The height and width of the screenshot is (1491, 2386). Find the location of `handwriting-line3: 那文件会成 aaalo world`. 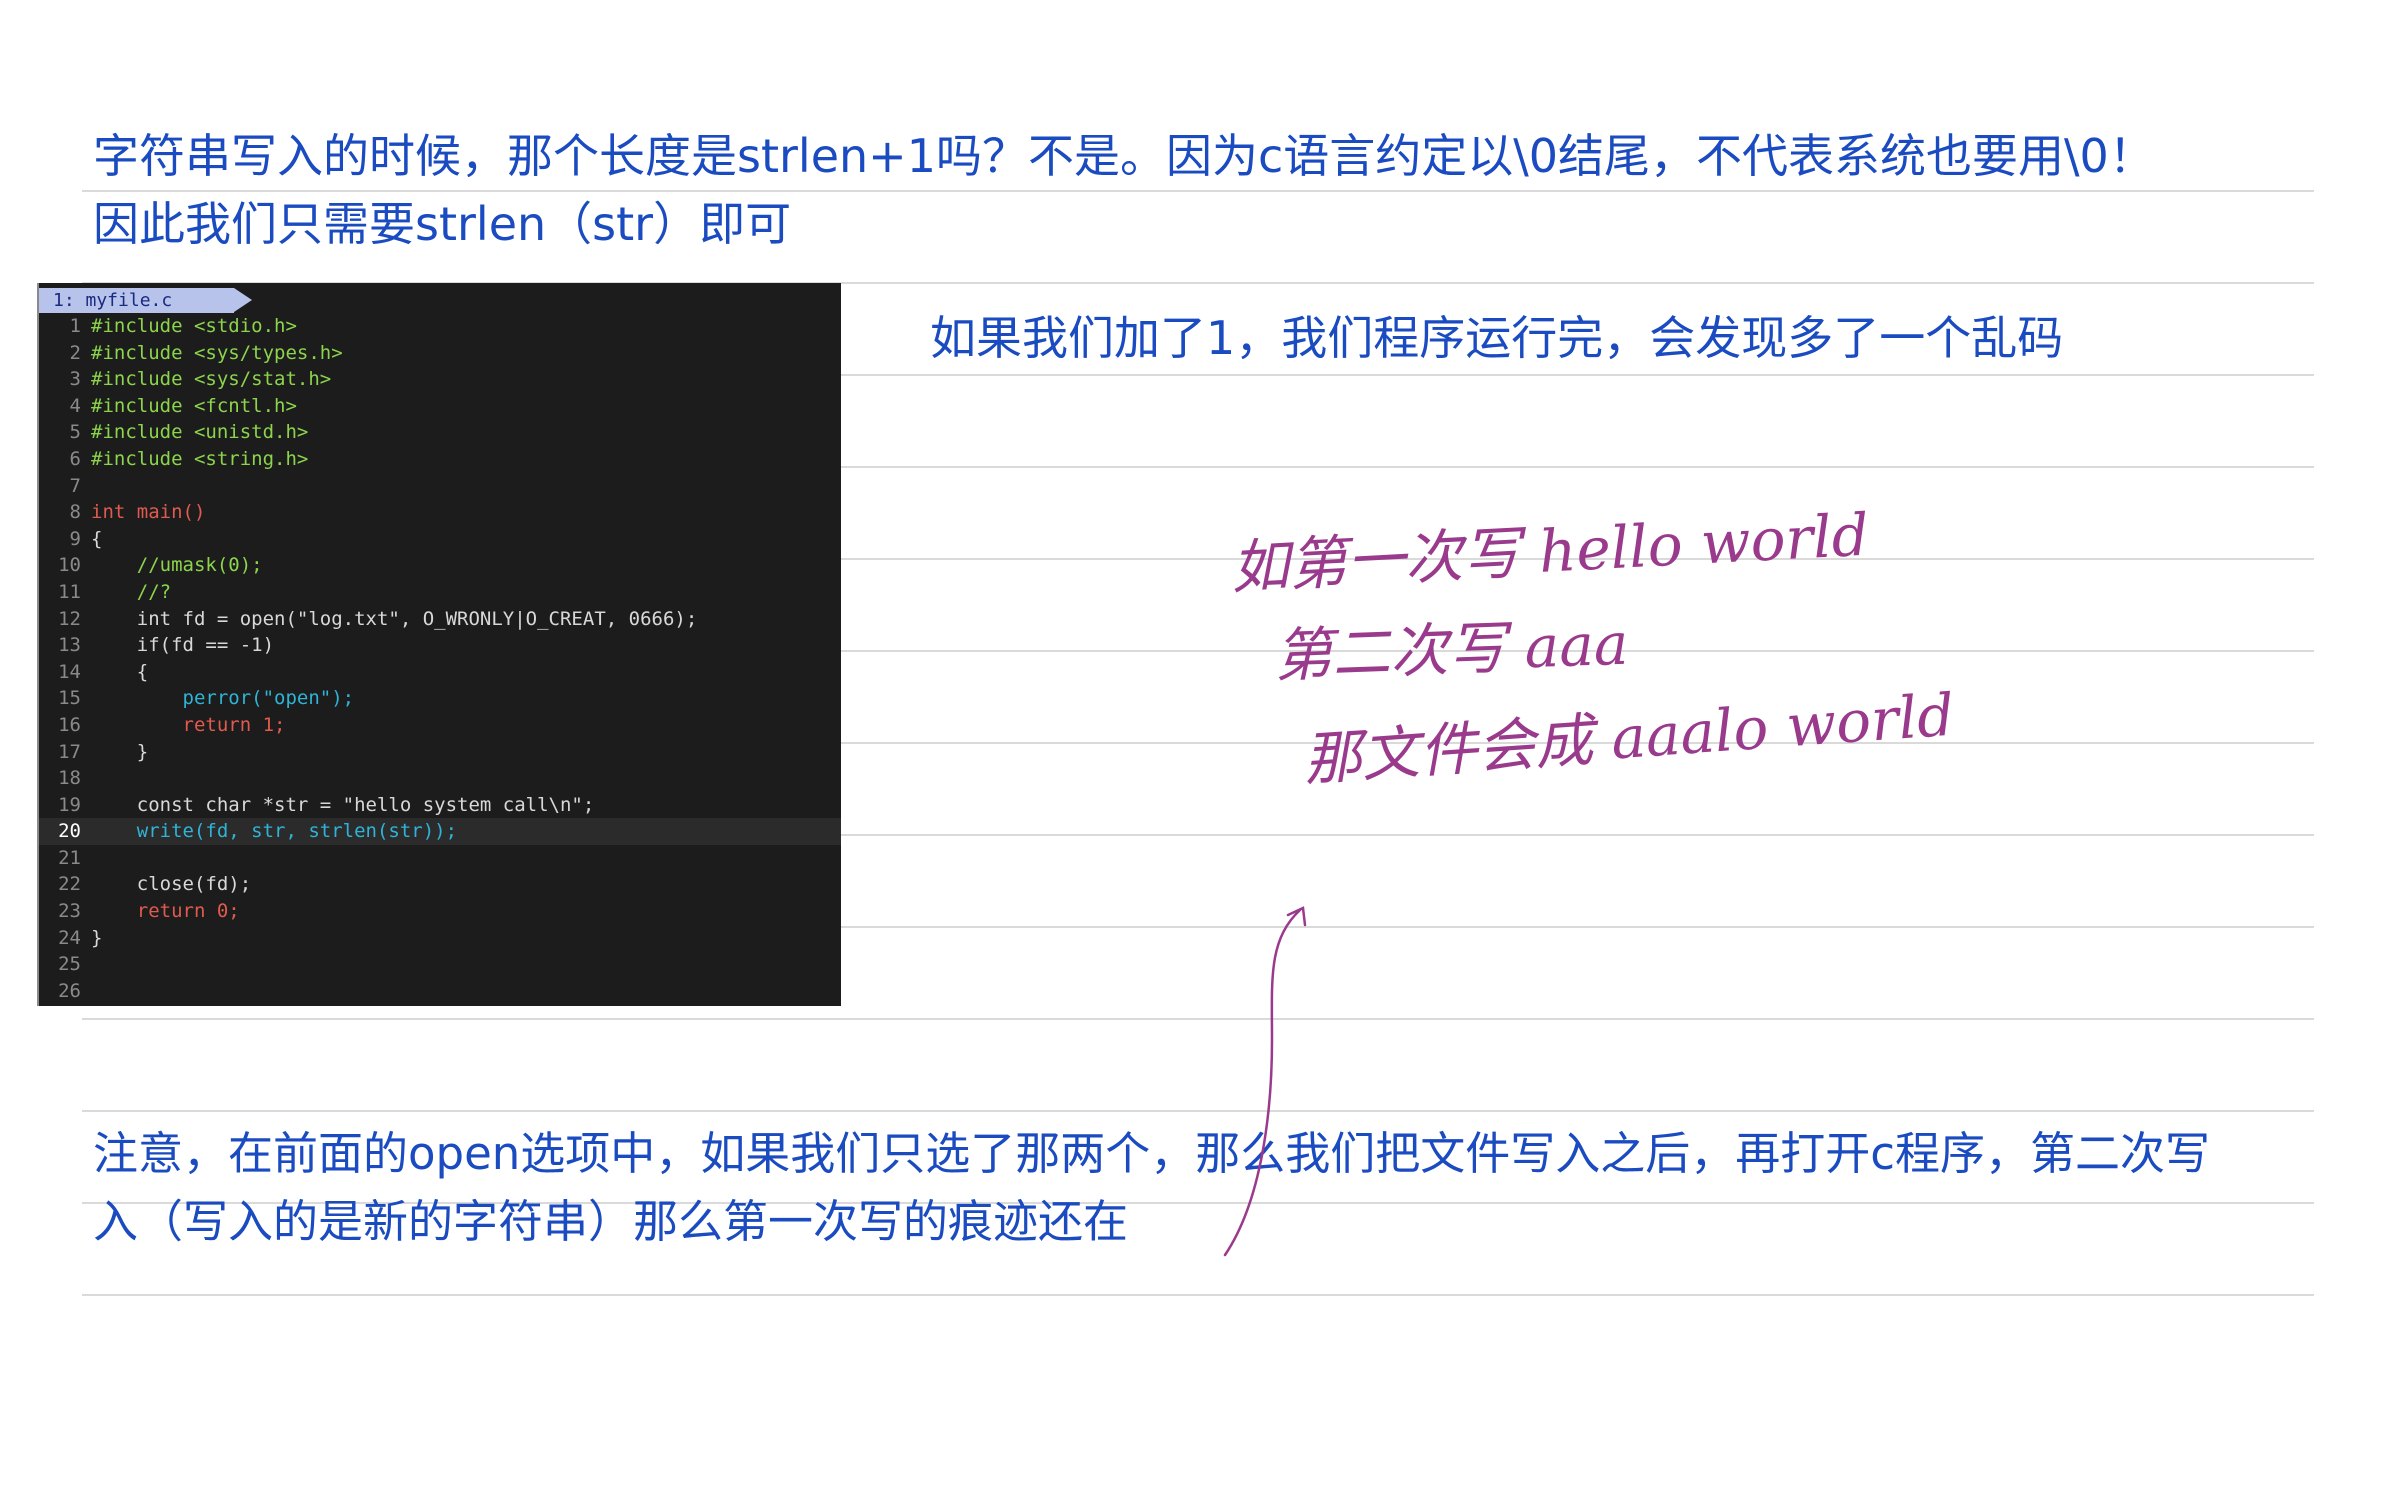

handwriting-line3: 那文件会成 aaalo world is located at coordinates (1628, 737).